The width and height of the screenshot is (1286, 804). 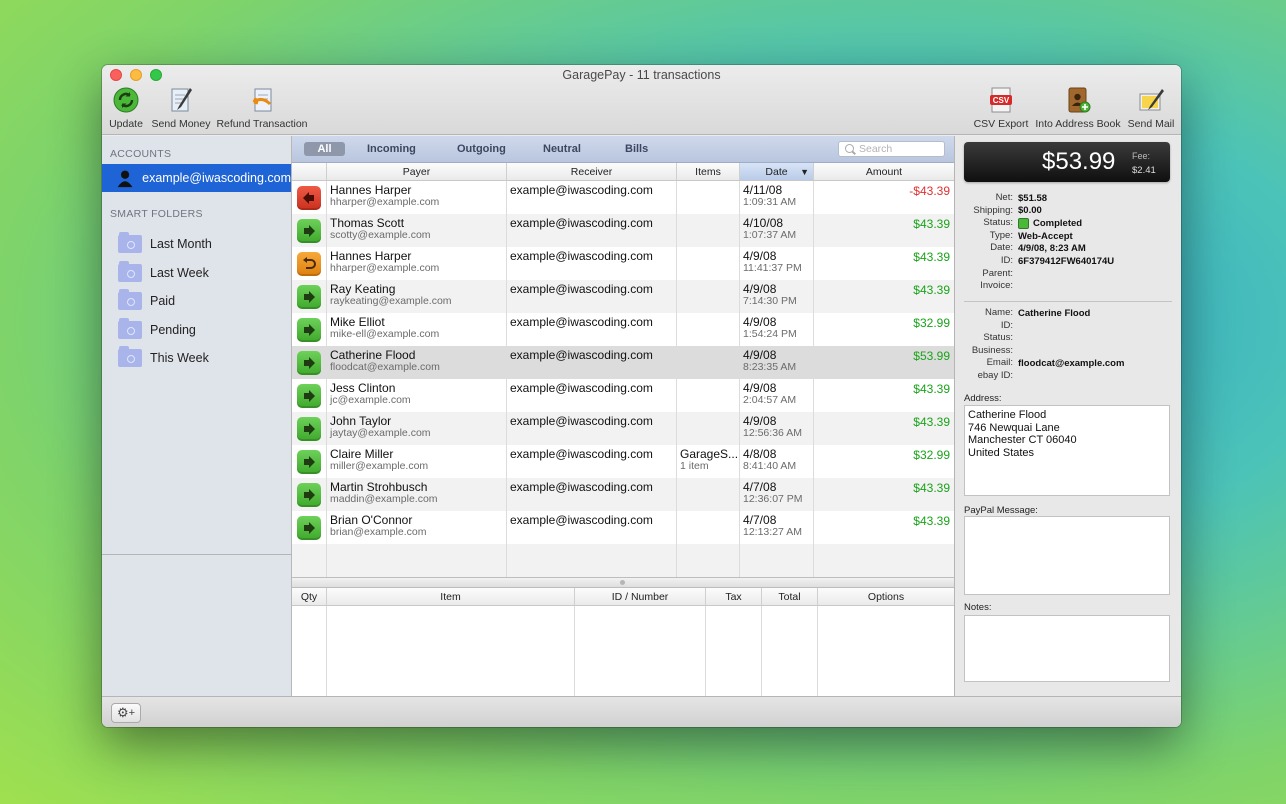 I want to click on column-header-qty: Qty, so click(x=309, y=596).